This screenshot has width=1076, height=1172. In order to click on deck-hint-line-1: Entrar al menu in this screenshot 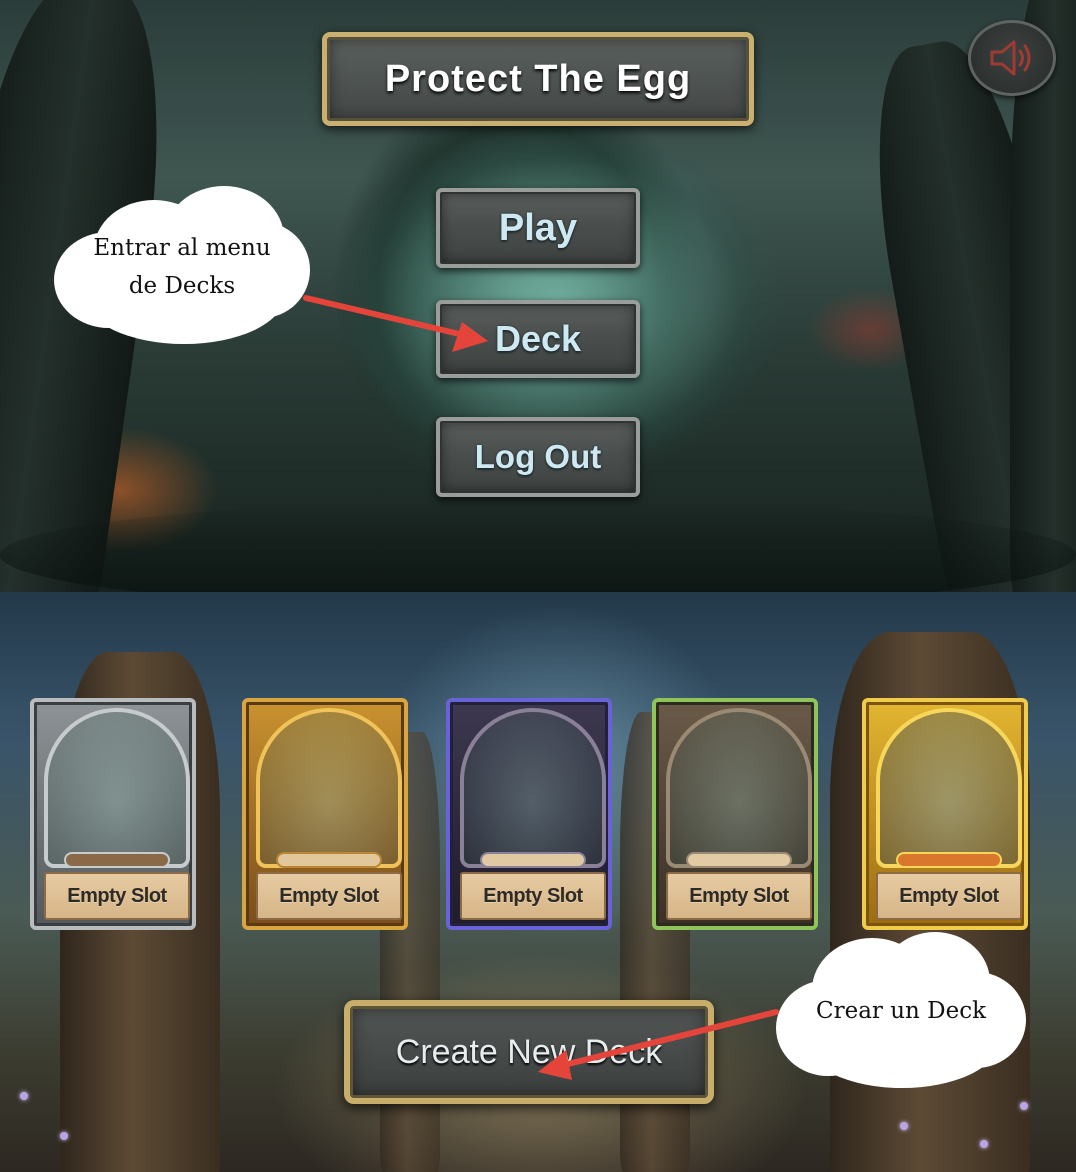, I will do `click(182, 248)`.